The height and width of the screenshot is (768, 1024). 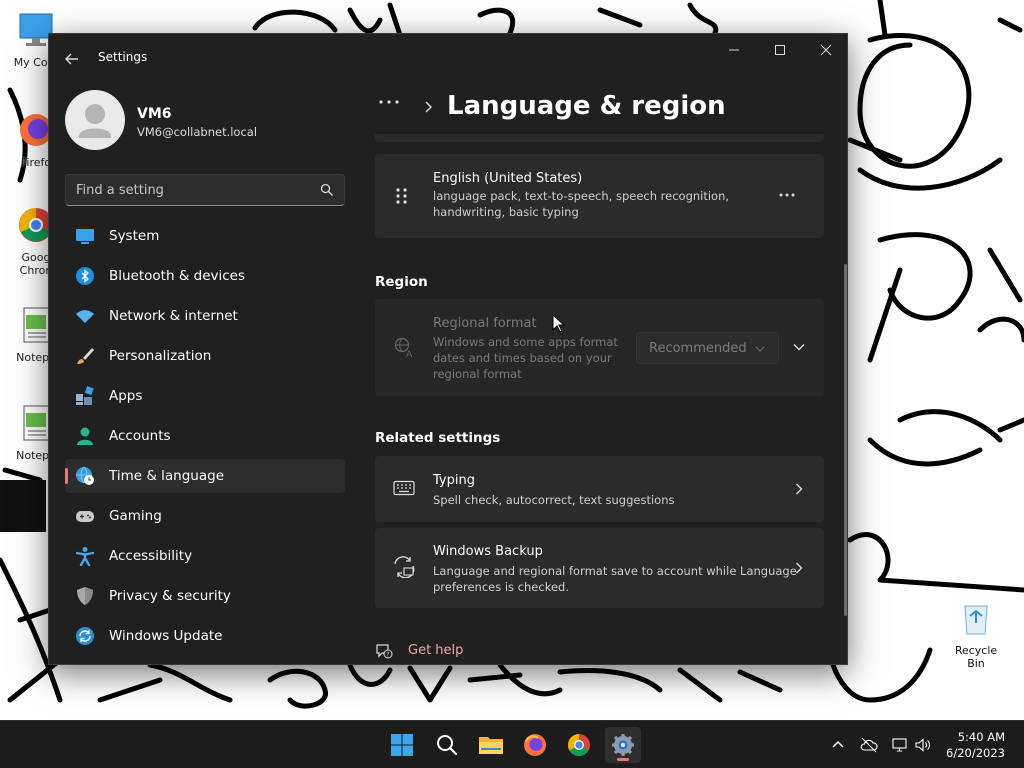 What do you see at coordinates (154, 114) in the screenshot?
I see `user-name: VM6` at bounding box center [154, 114].